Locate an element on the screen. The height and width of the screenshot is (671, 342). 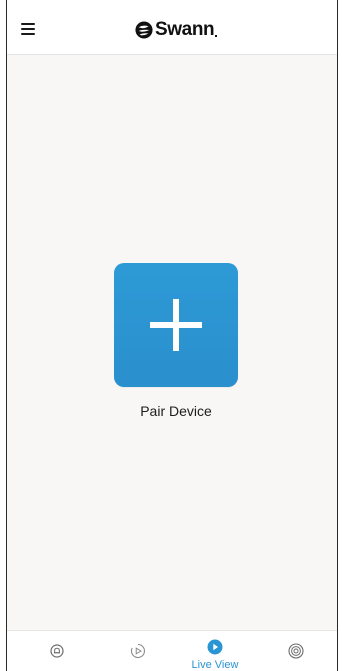
pair-device-area: Pair Device is located at coordinates (176, 341).